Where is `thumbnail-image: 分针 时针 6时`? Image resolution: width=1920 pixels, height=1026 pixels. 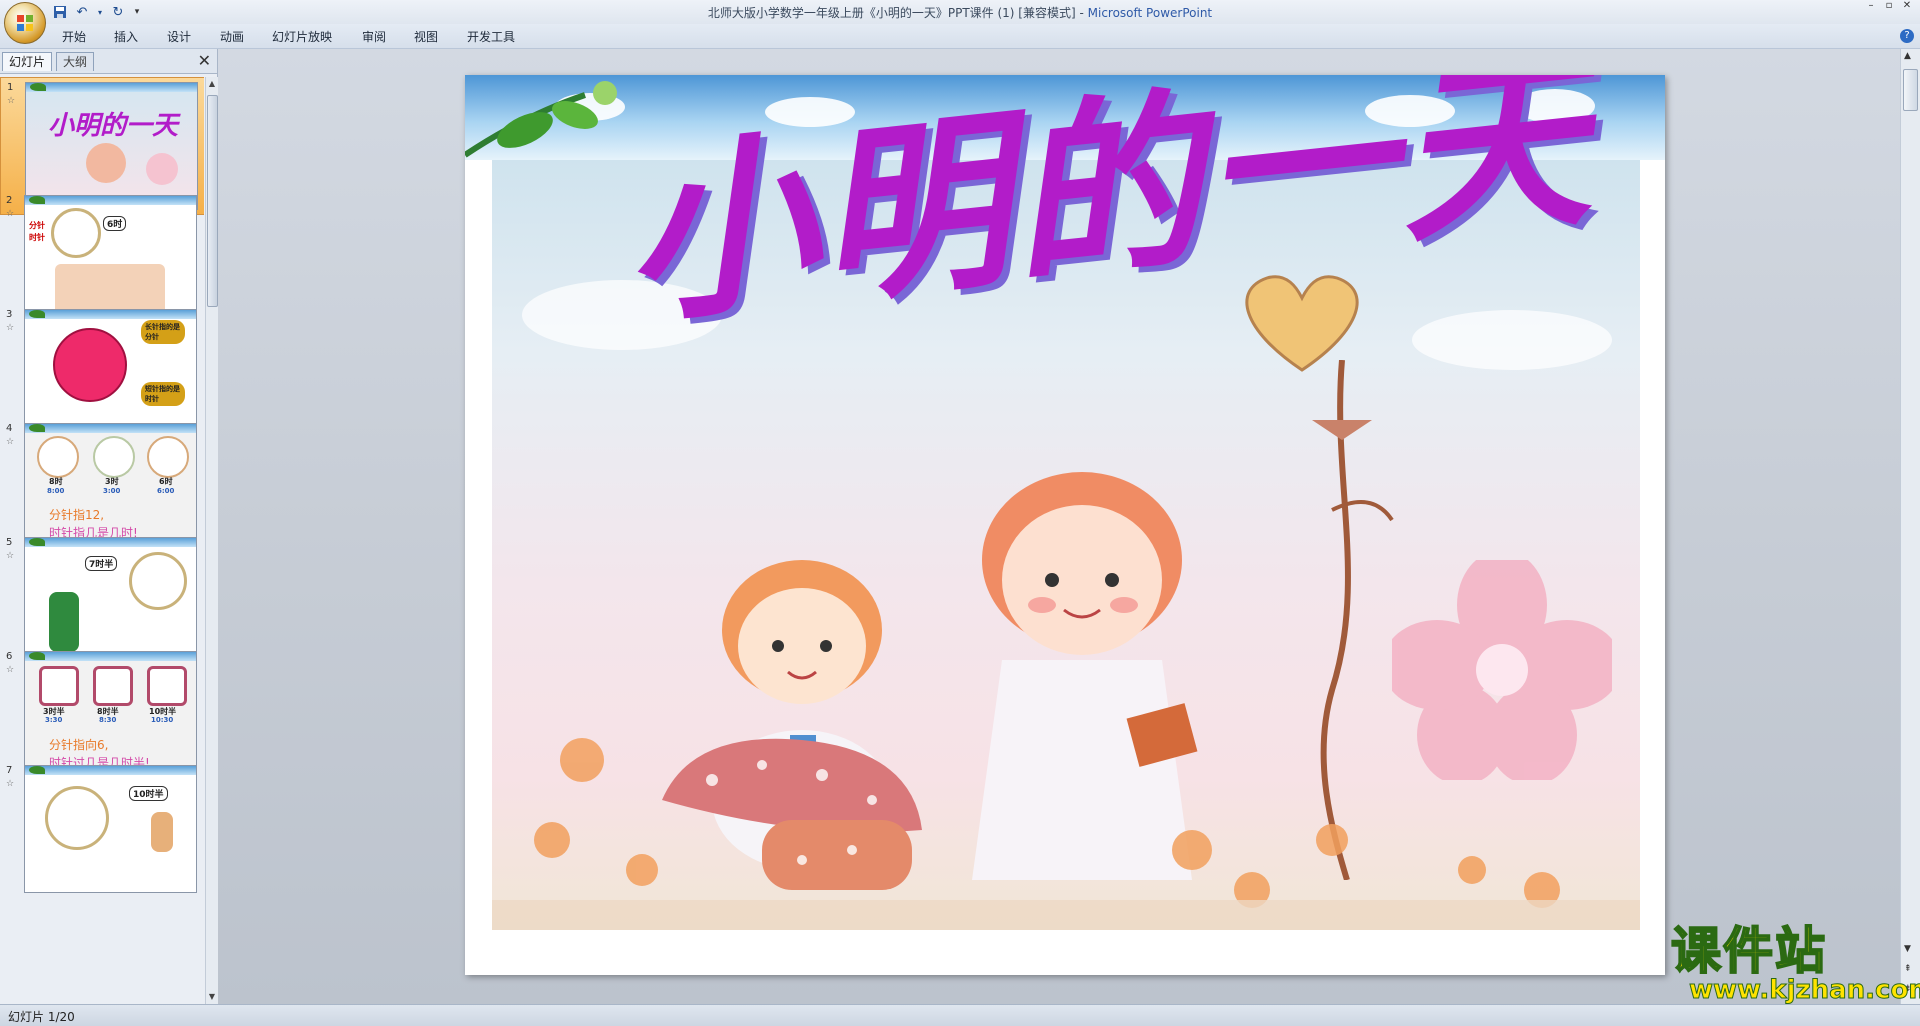 thumbnail-image: 分针 时针 6时 is located at coordinates (110, 259).